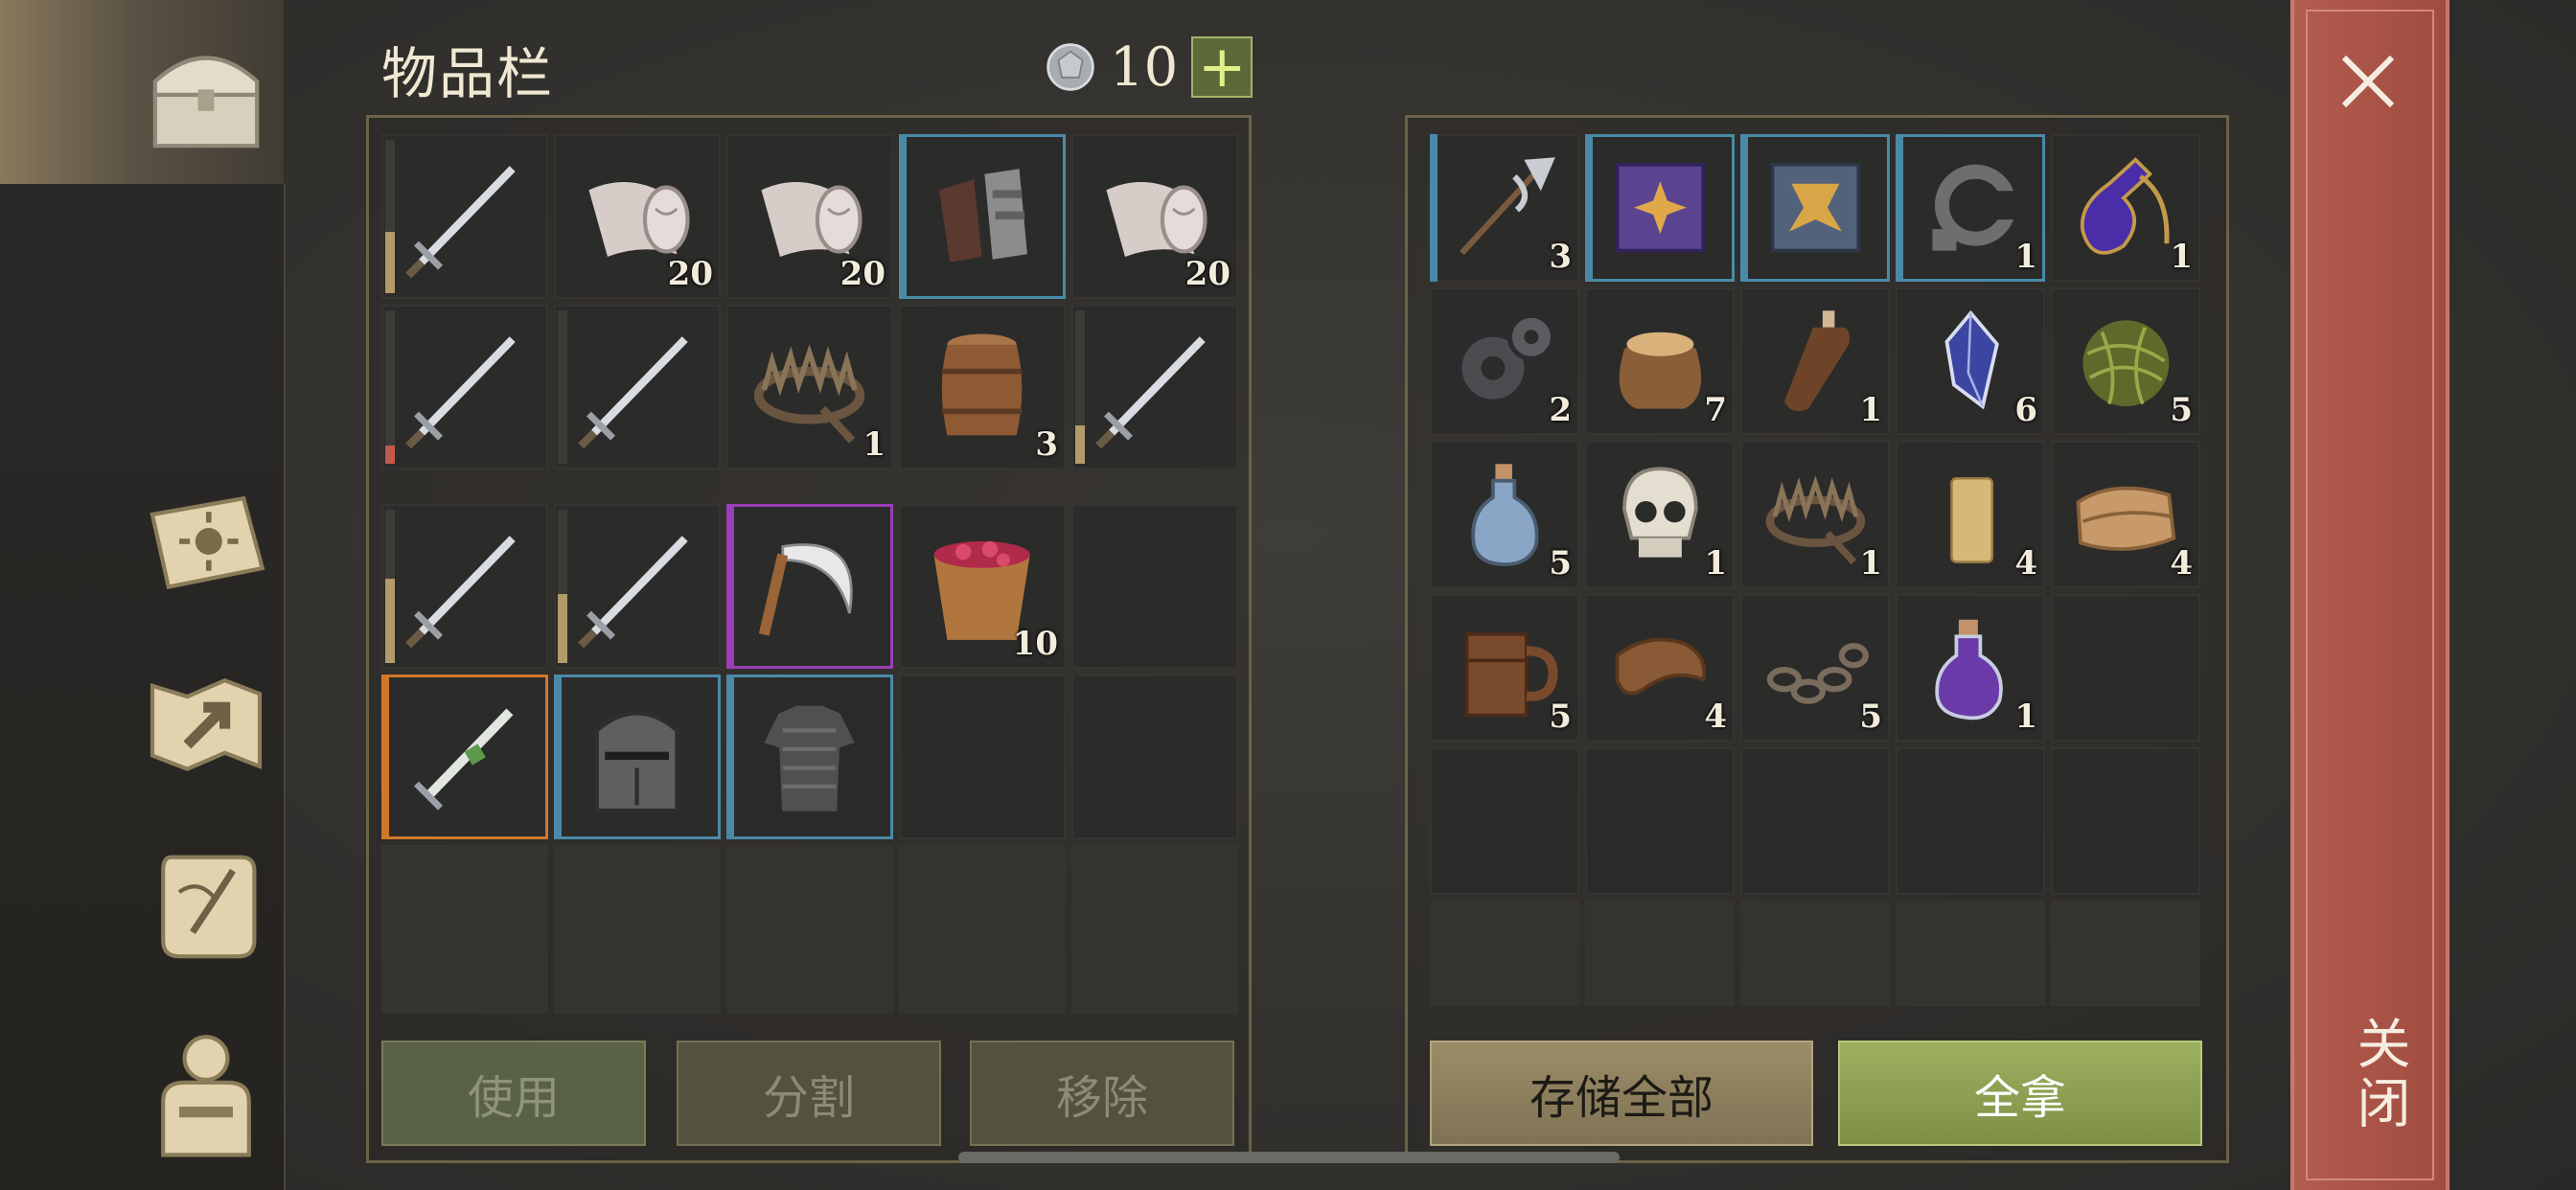 Image resolution: width=2576 pixels, height=1190 pixels. I want to click on leather-scrap-icon, so click(1660, 667).